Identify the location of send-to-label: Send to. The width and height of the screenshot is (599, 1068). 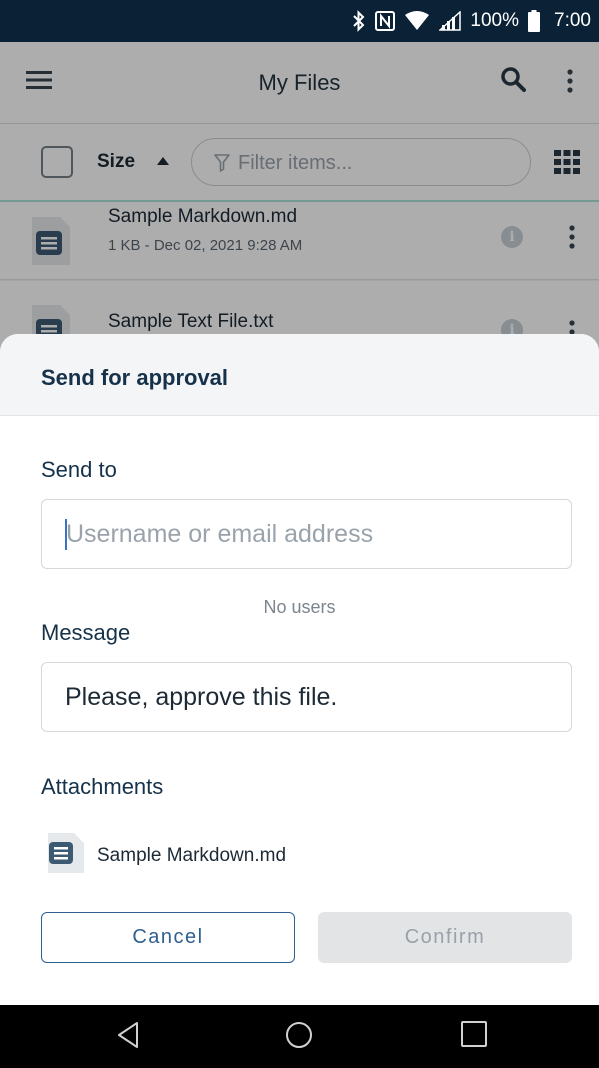
(79, 469).